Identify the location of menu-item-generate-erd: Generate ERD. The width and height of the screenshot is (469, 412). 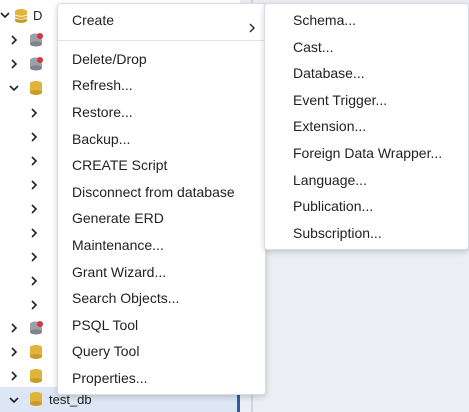
(161, 218).